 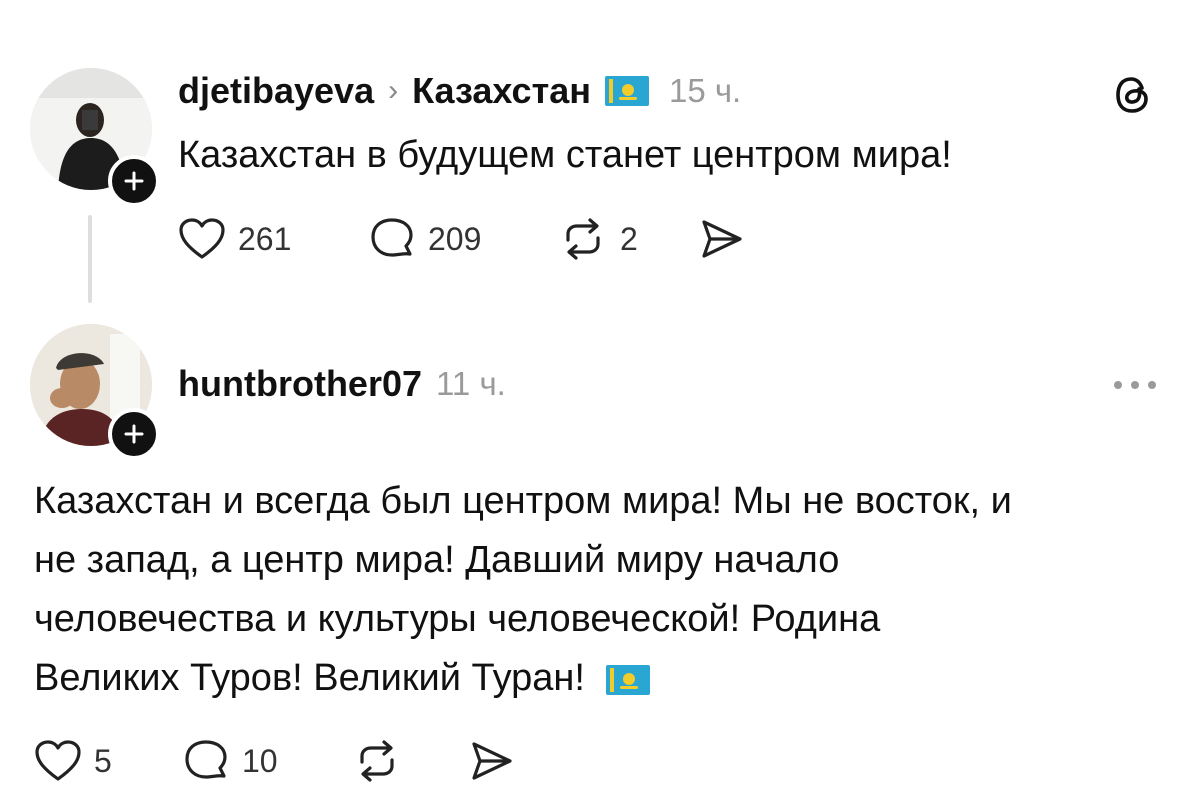 What do you see at coordinates (393, 90) in the screenshot?
I see `chevron-right-icon: ›` at bounding box center [393, 90].